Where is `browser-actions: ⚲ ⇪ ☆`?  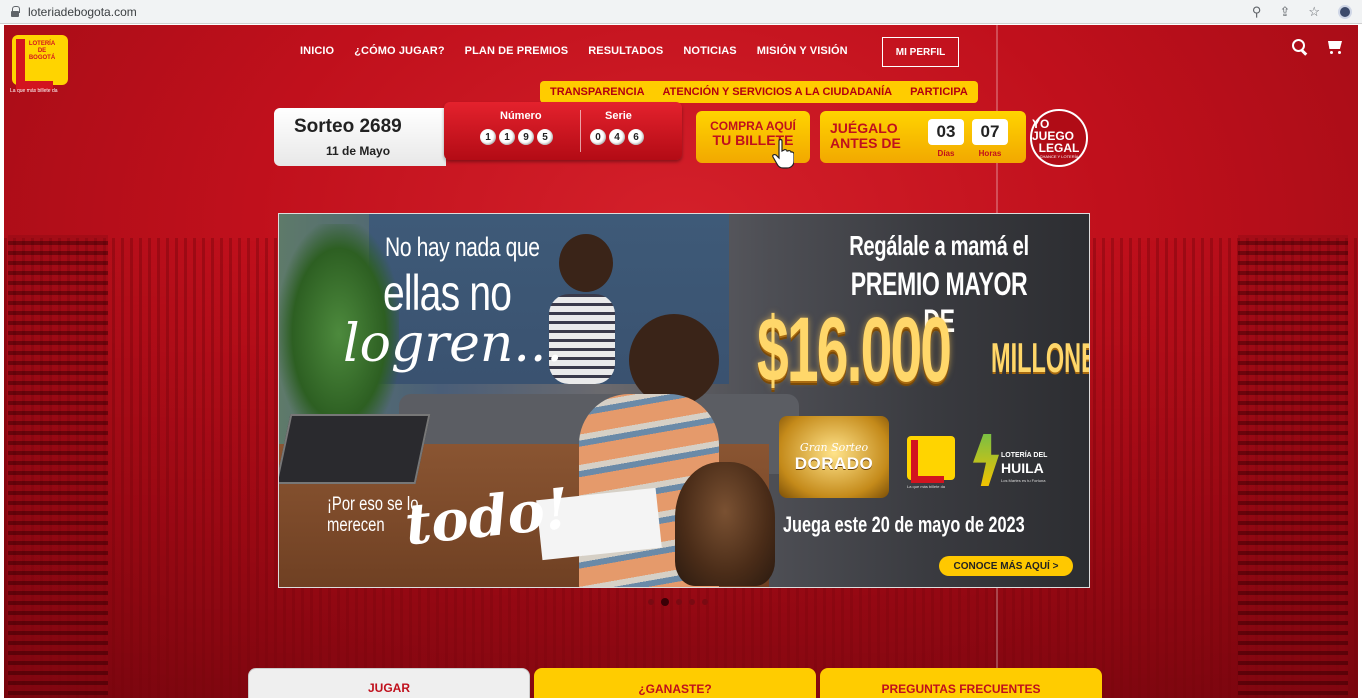
browser-actions: ⚲ ⇪ ☆ is located at coordinates (1302, 12).